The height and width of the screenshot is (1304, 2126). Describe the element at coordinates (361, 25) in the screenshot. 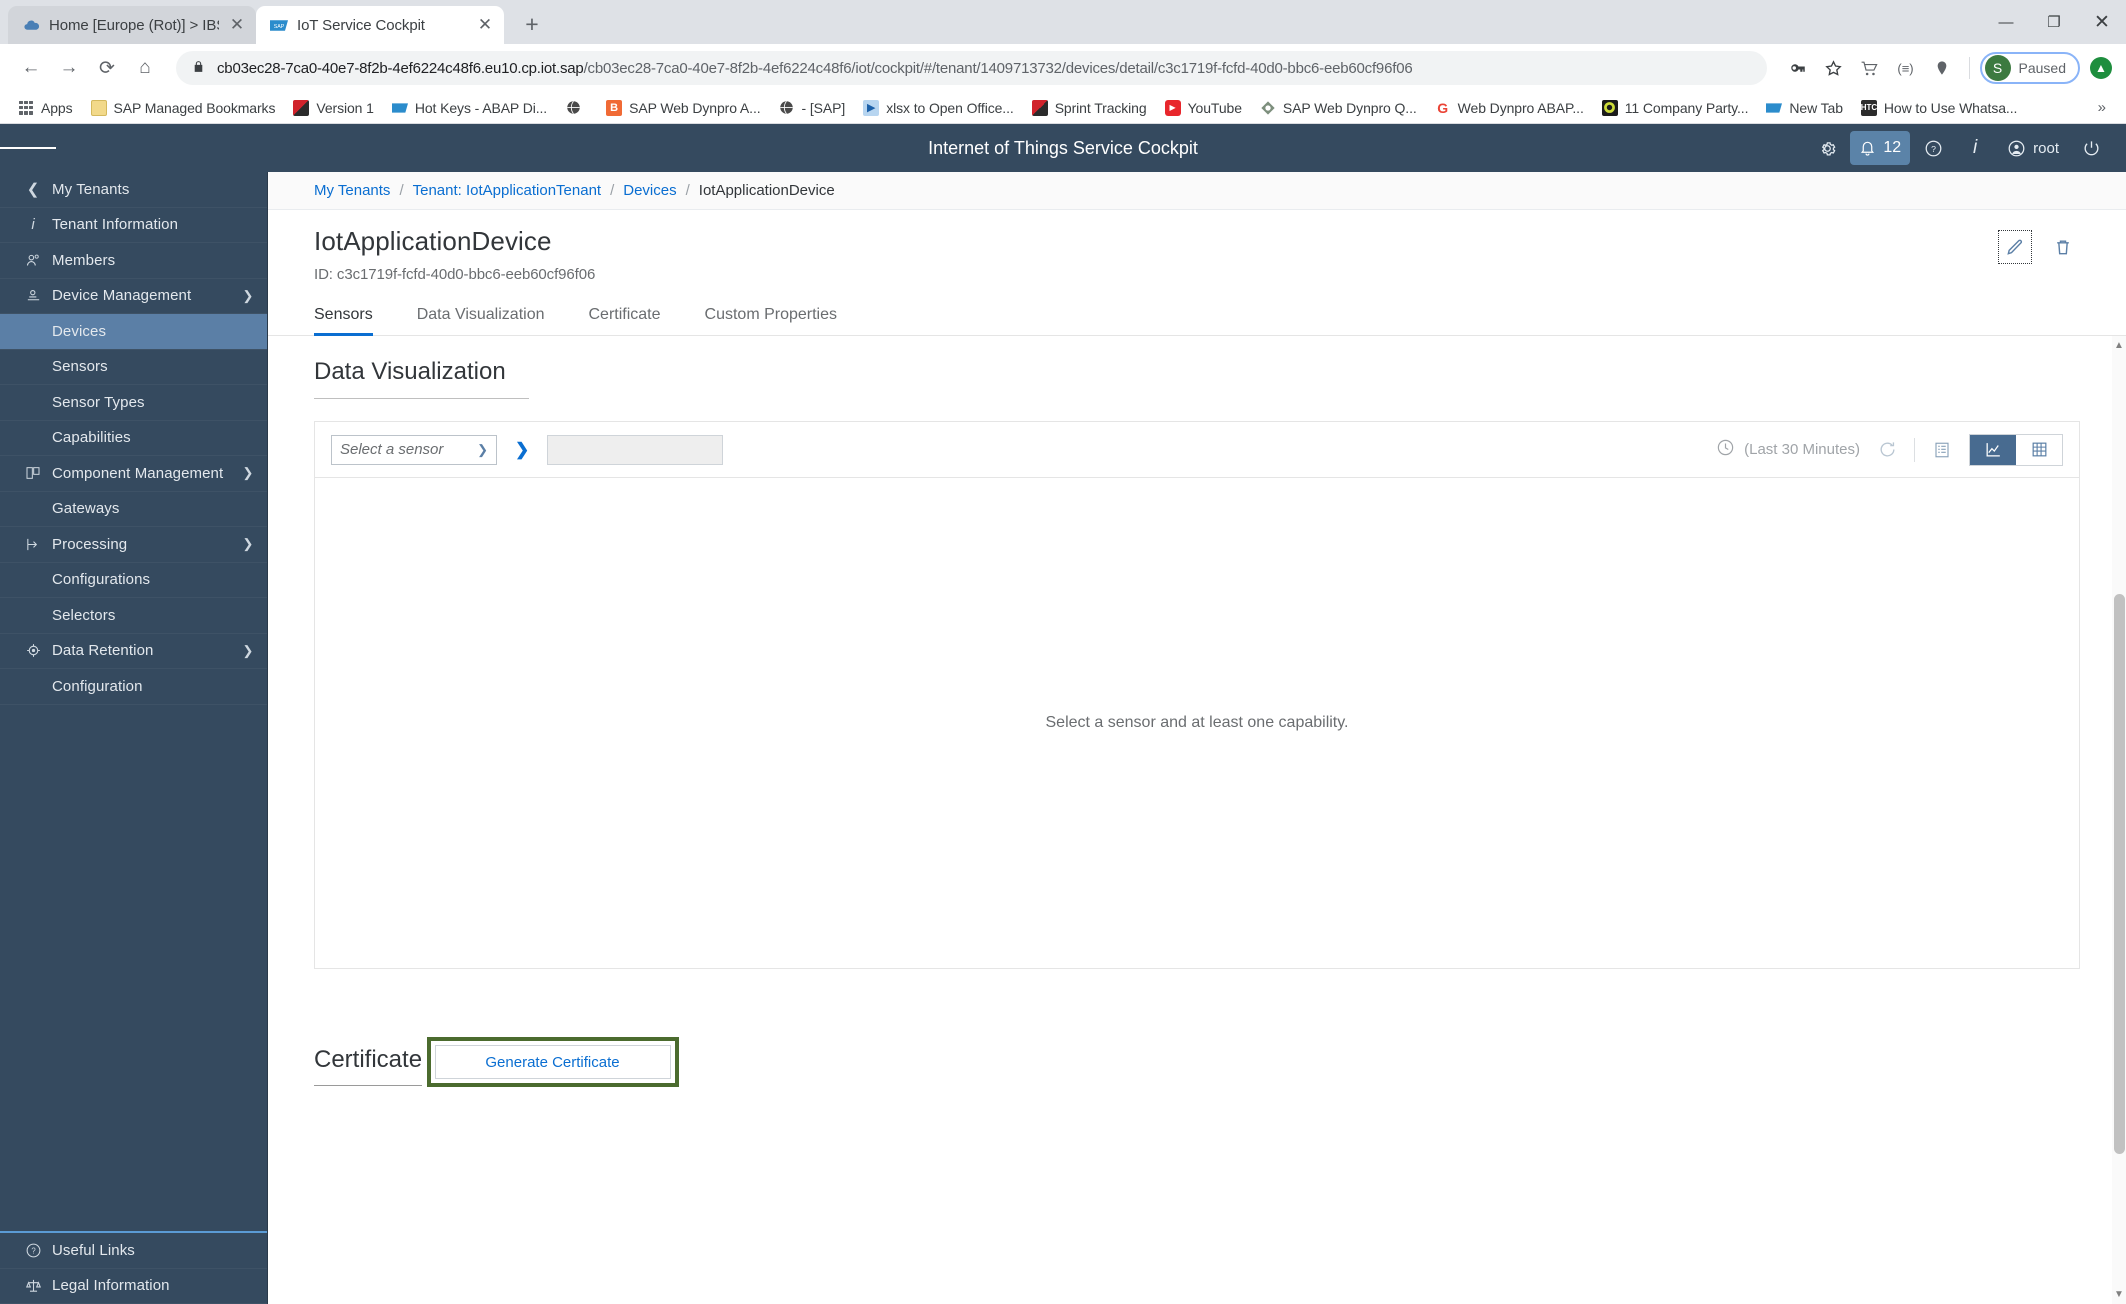

I see `browser-tab-title: IoT Service Cockpit` at that location.